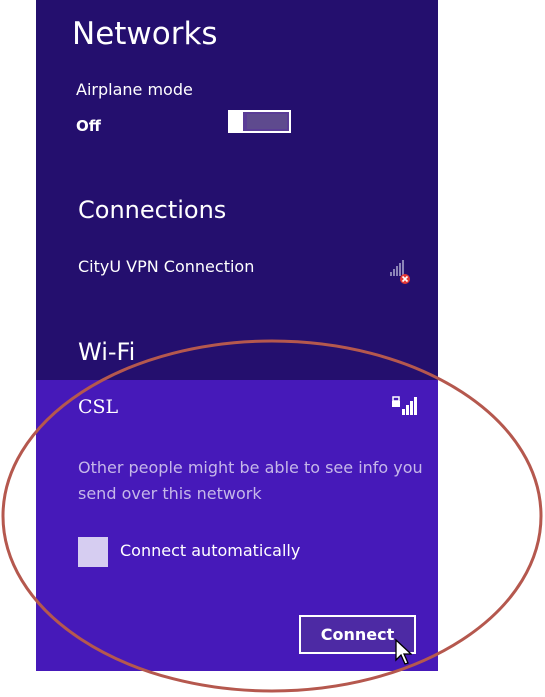  Describe the element at coordinates (210, 550) in the screenshot. I see `connect-automatically-label: Connect automatically` at that location.